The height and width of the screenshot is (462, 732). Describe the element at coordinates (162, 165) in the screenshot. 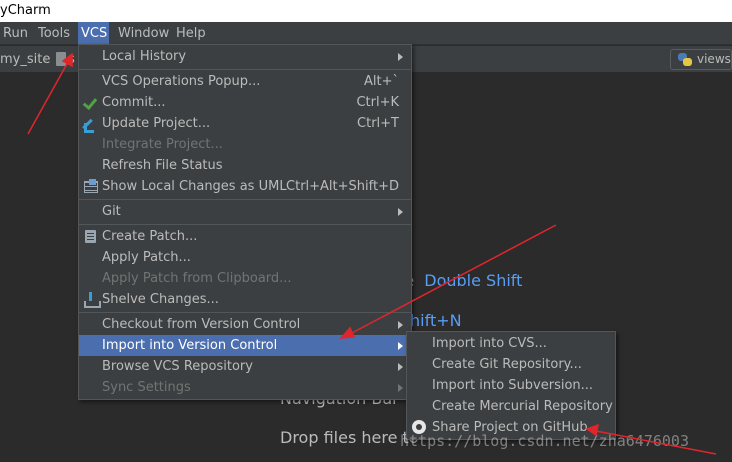

I see `menu-item-label: Refresh File Status` at that location.